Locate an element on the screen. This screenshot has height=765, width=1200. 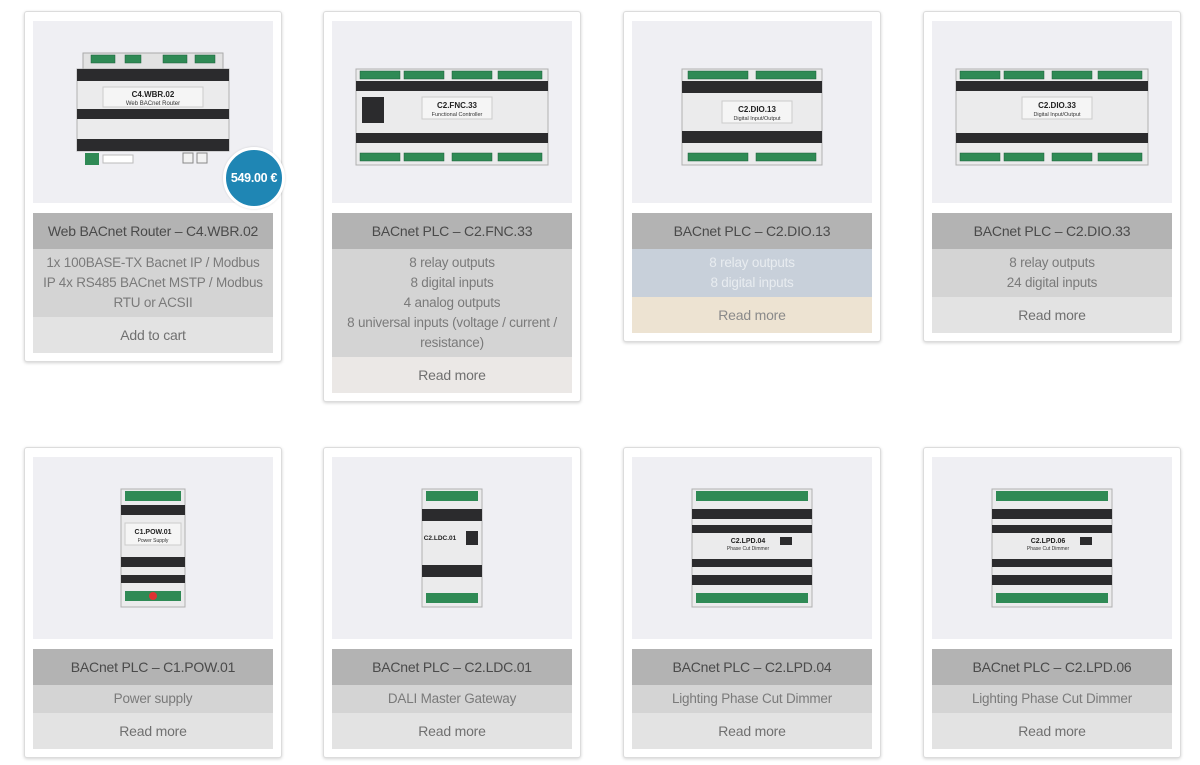
device-model-text: C2.DIO.13 is located at coordinates (757, 109).